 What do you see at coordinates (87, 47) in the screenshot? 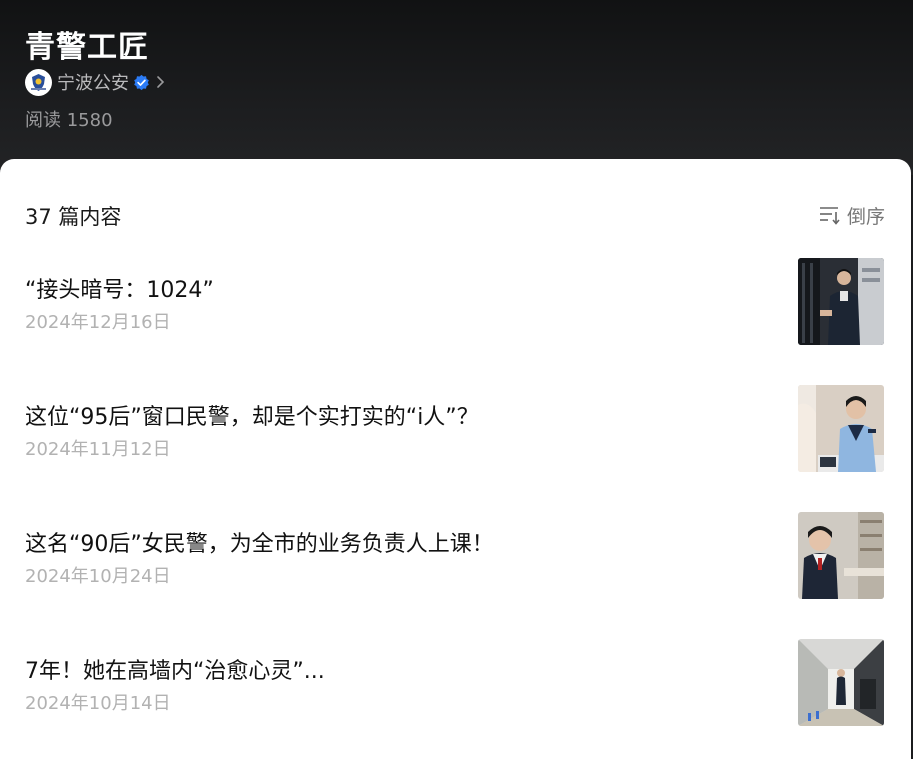
I see `page-title: 青警工匠` at bounding box center [87, 47].